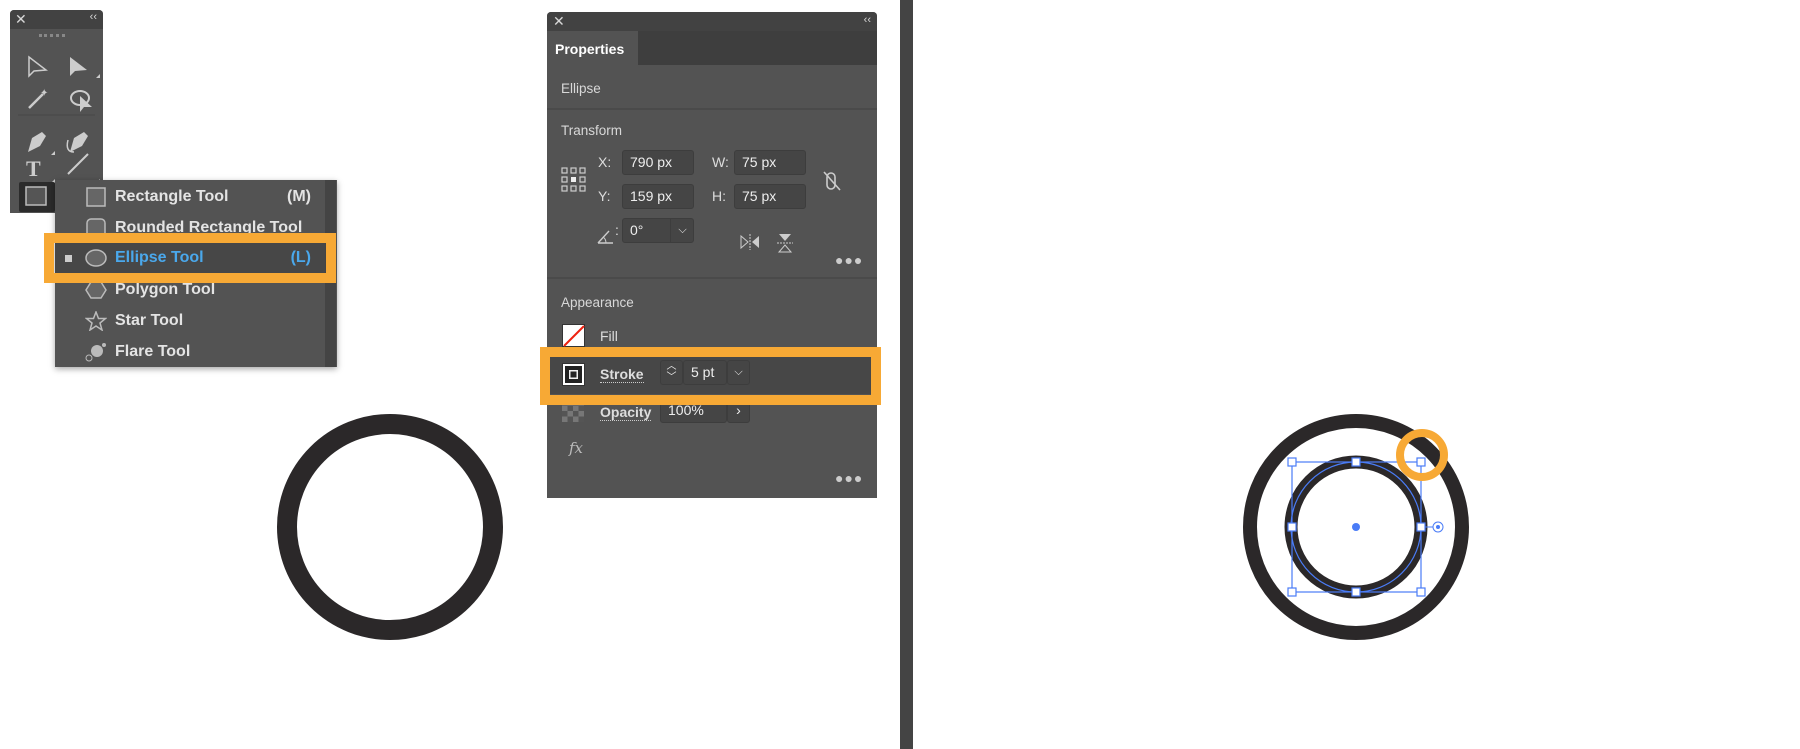  What do you see at coordinates (190, 321) in the screenshot?
I see `menu-item-star-tool: Star Tool` at bounding box center [190, 321].